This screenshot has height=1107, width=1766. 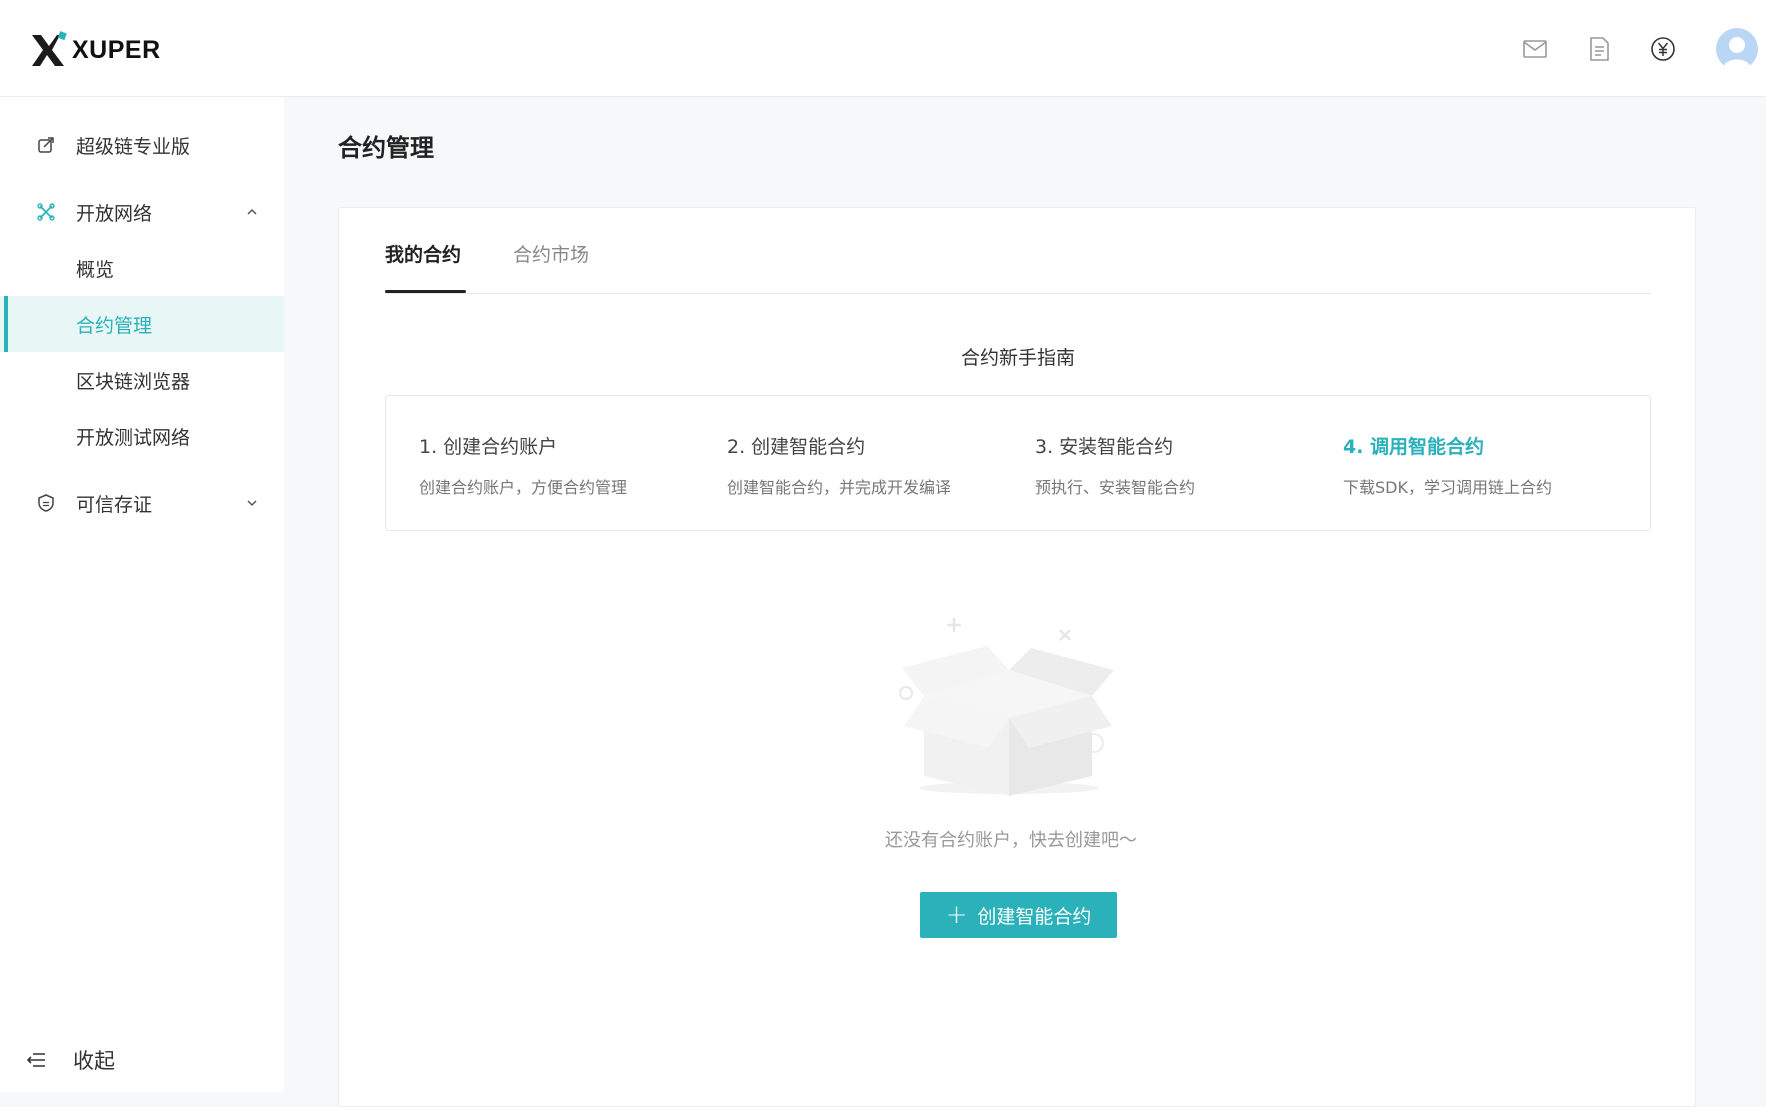 What do you see at coordinates (114, 504) in the screenshot?
I see `sidebar-item-label: 可信存证` at bounding box center [114, 504].